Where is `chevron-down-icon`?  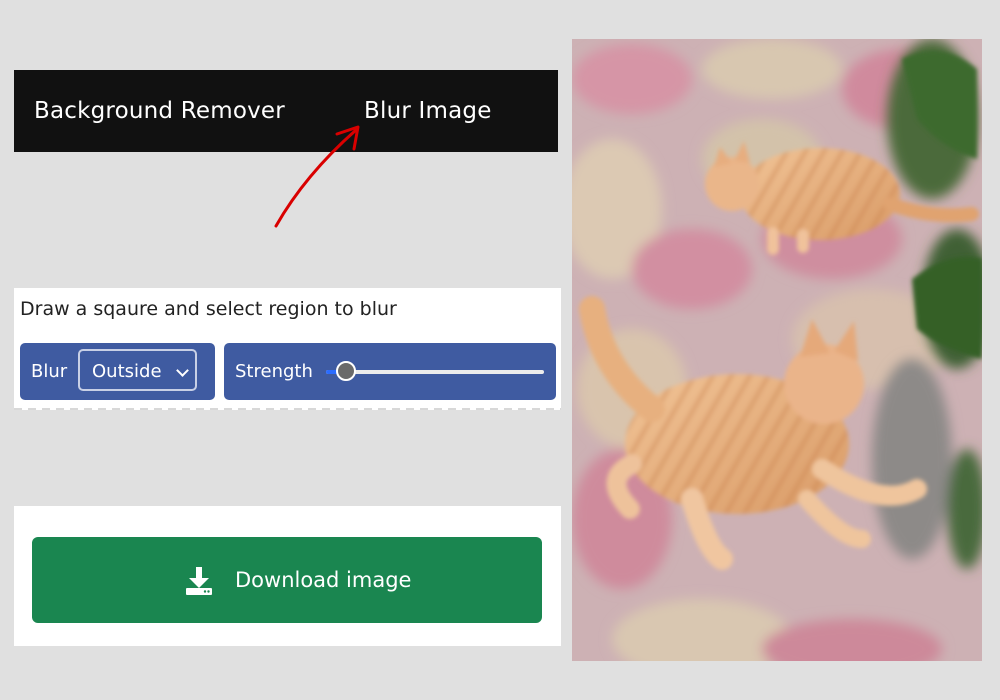 chevron-down-icon is located at coordinates (182, 370).